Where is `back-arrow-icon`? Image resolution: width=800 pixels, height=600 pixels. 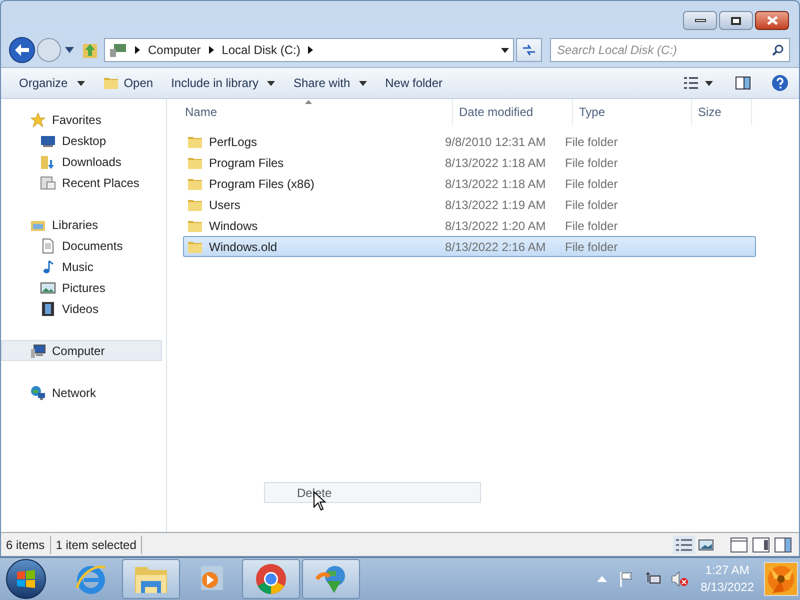 back-arrow-icon is located at coordinates (22, 50).